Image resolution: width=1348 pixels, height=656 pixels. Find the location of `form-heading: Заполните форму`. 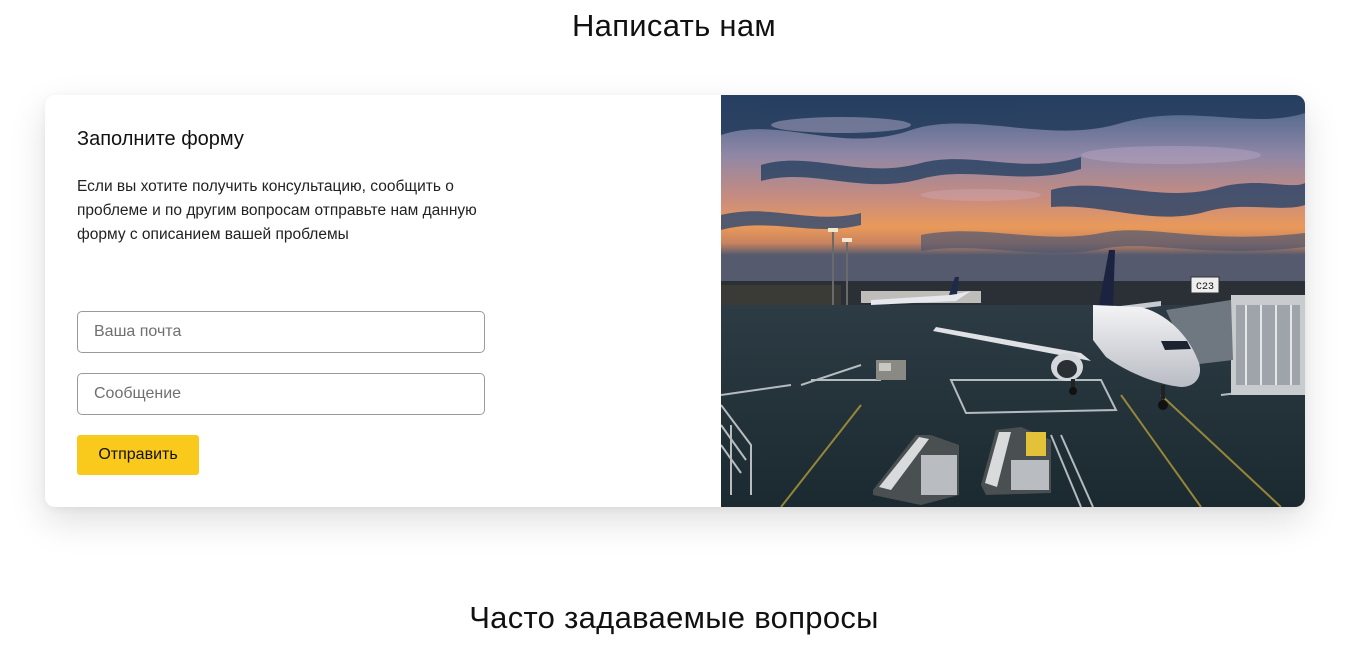

form-heading: Заполните форму is located at coordinates (160, 139).